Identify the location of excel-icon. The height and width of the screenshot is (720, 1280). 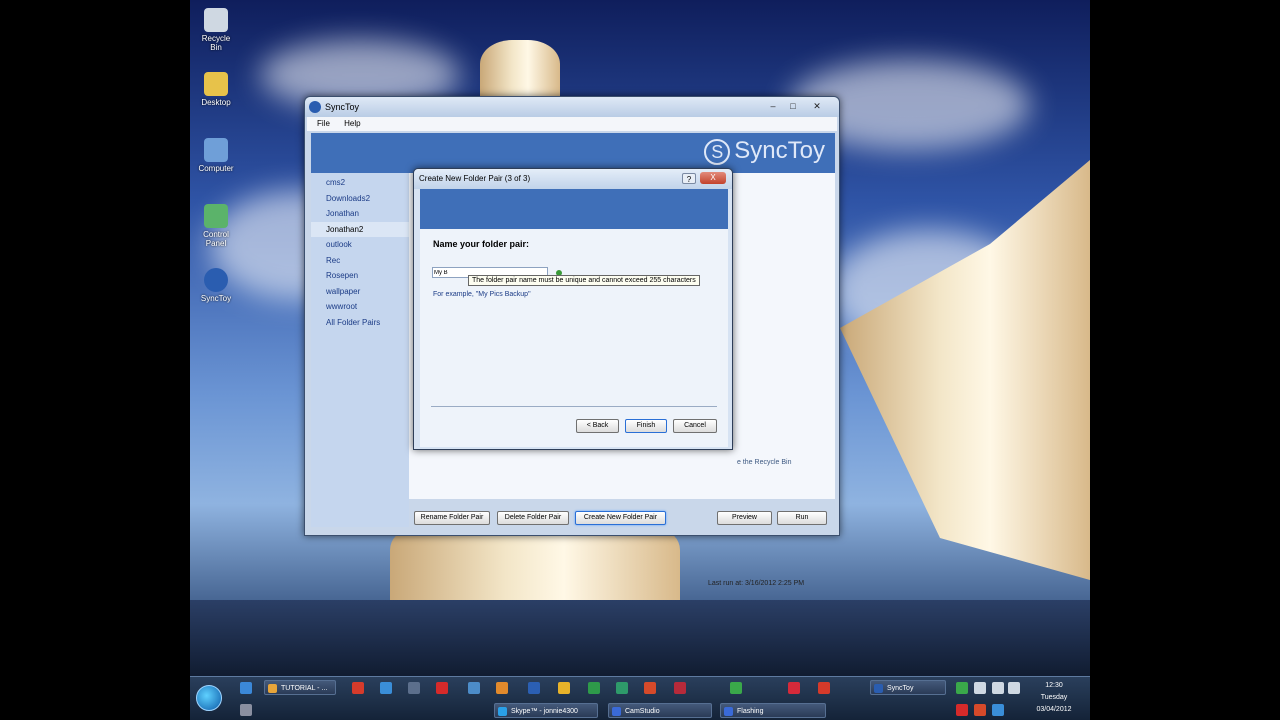
(594, 688).